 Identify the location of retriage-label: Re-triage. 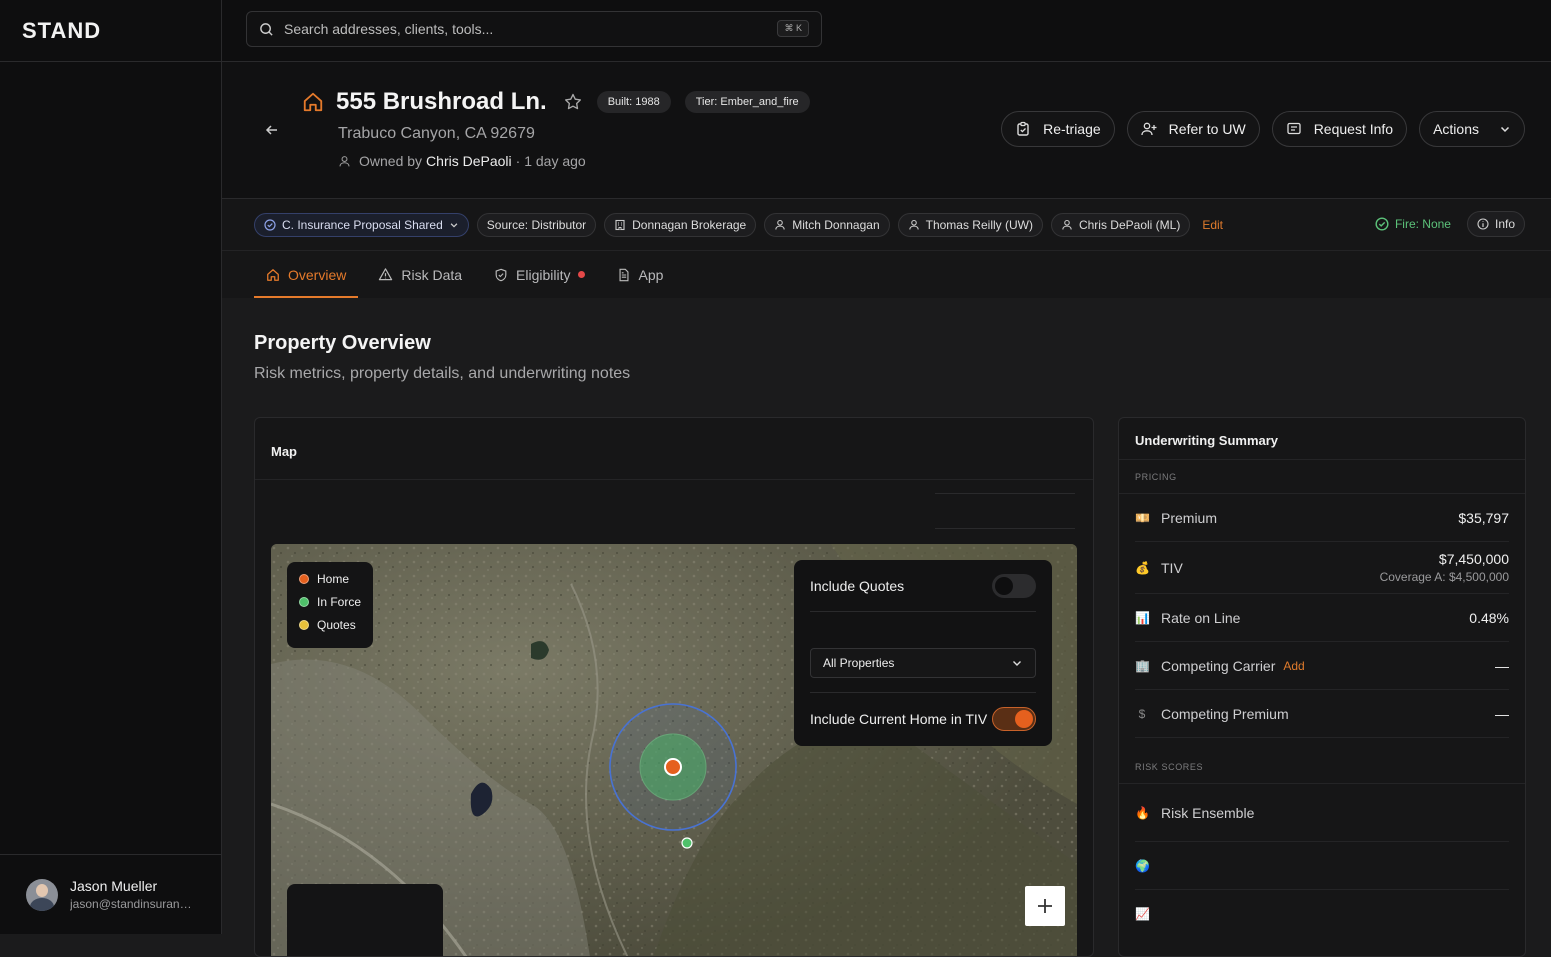
(1072, 129).